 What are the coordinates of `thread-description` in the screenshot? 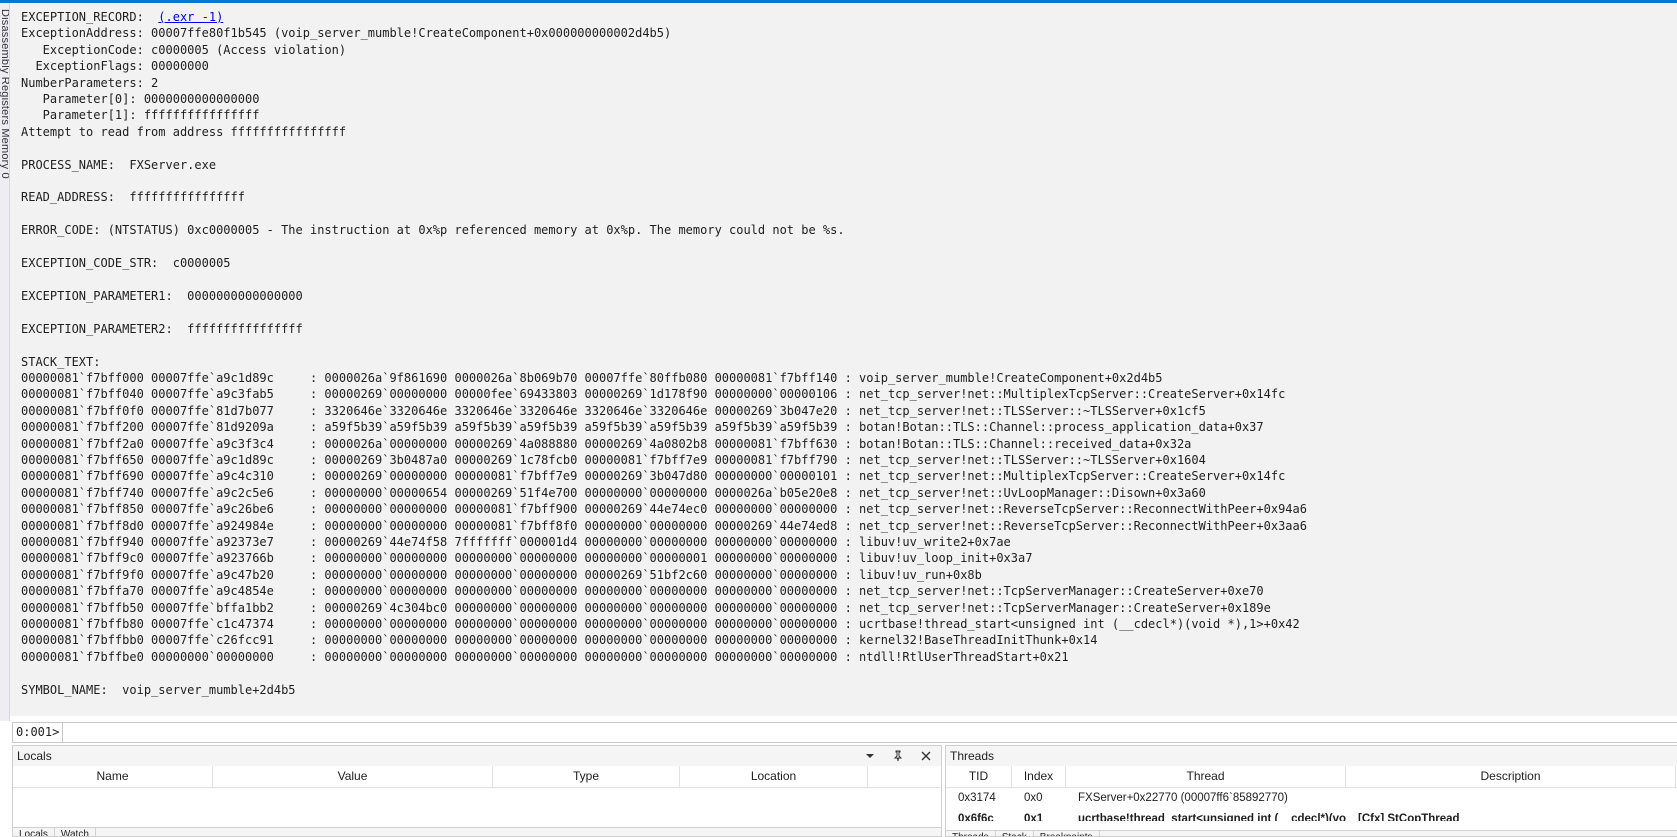 It's located at (1511, 798).